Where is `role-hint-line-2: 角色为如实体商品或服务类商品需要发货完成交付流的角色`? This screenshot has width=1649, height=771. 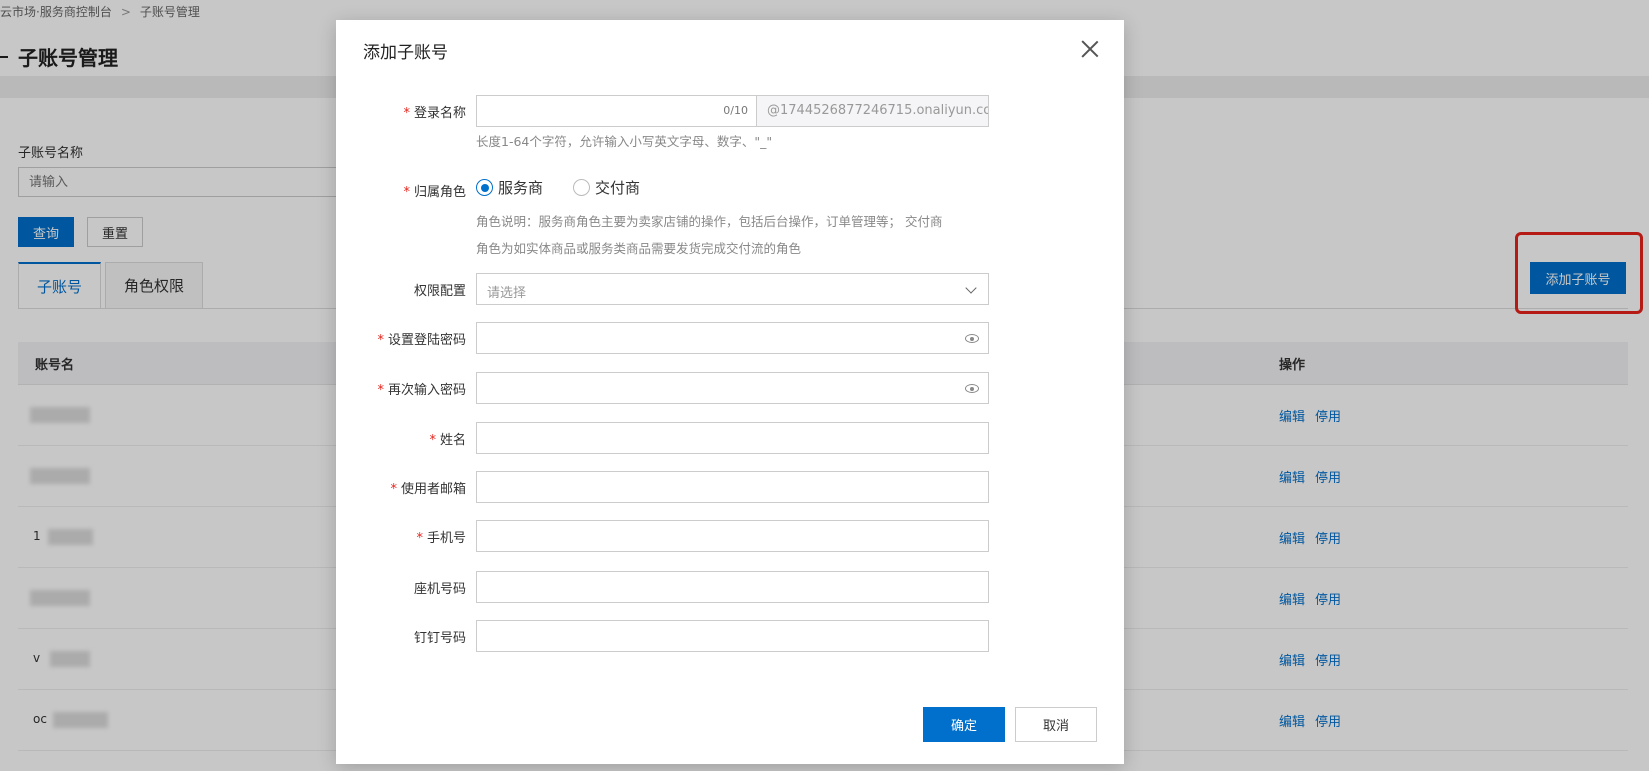 role-hint-line-2: 角色为如实体商品或服务类商品需要发货完成交付流的角色 is located at coordinates (639, 248).